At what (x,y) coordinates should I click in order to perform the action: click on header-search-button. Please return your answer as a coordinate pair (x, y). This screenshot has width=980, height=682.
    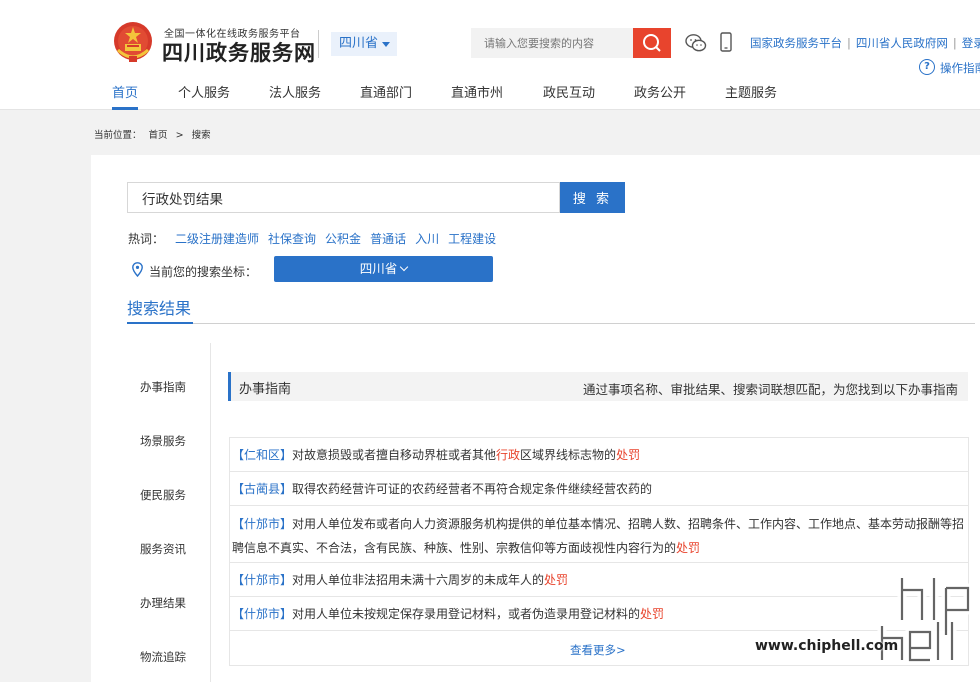
    Looking at the image, I should click on (652, 43).